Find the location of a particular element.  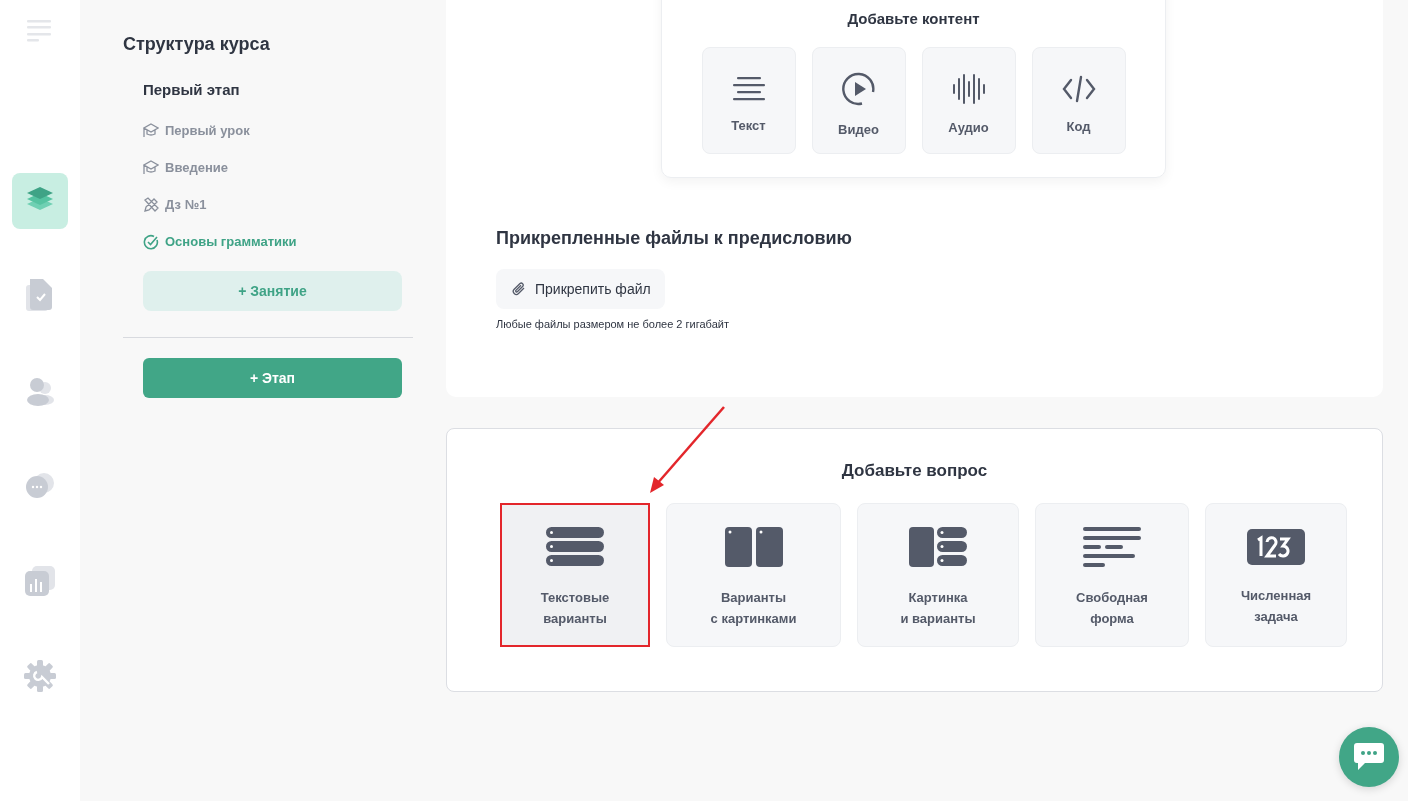

content-type-tile: Аудио is located at coordinates (968, 100).